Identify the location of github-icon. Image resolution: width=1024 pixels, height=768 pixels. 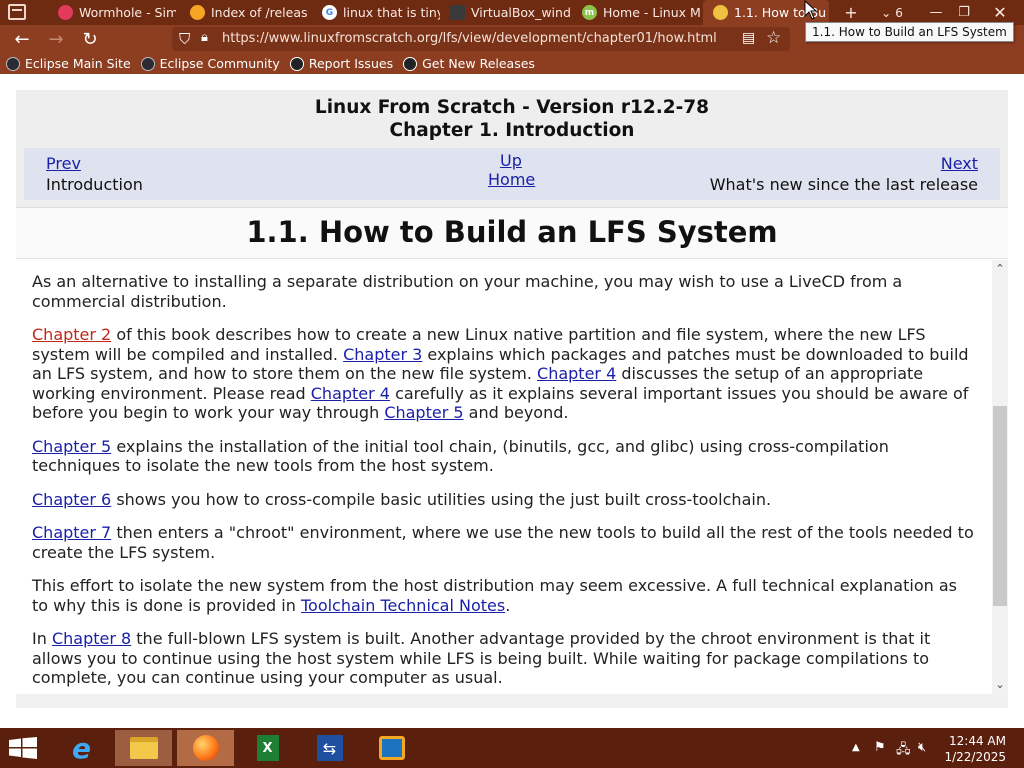
(410, 63).